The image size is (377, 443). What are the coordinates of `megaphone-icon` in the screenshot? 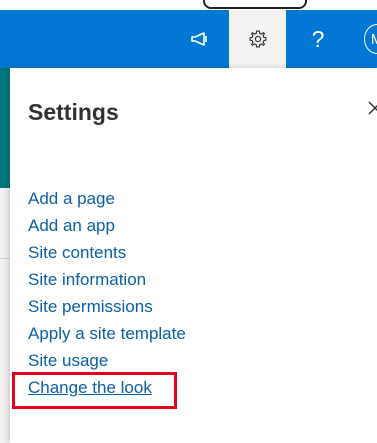 It's located at (199, 39).